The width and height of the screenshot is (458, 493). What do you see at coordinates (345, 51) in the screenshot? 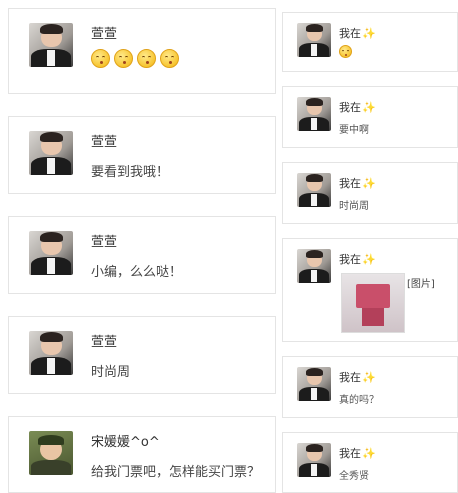
I see `sleepy-emoji-icon` at bounding box center [345, 51].